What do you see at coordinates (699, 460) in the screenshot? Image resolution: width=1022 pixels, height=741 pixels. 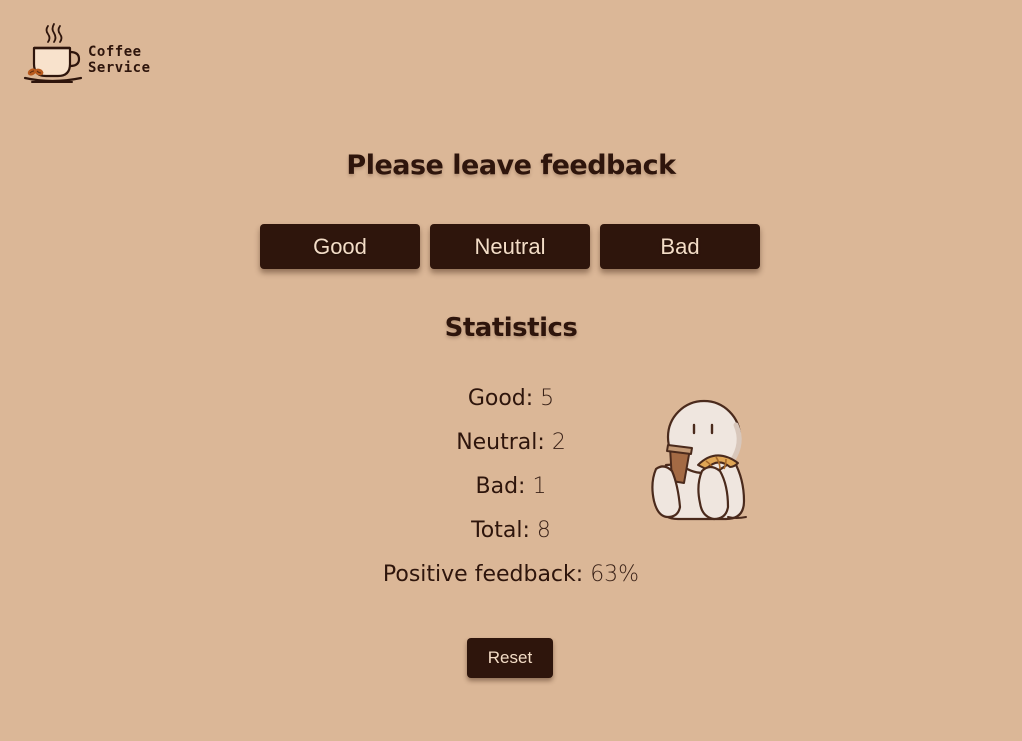 I see `mascot-illustration` at bounding box center [699, 460].